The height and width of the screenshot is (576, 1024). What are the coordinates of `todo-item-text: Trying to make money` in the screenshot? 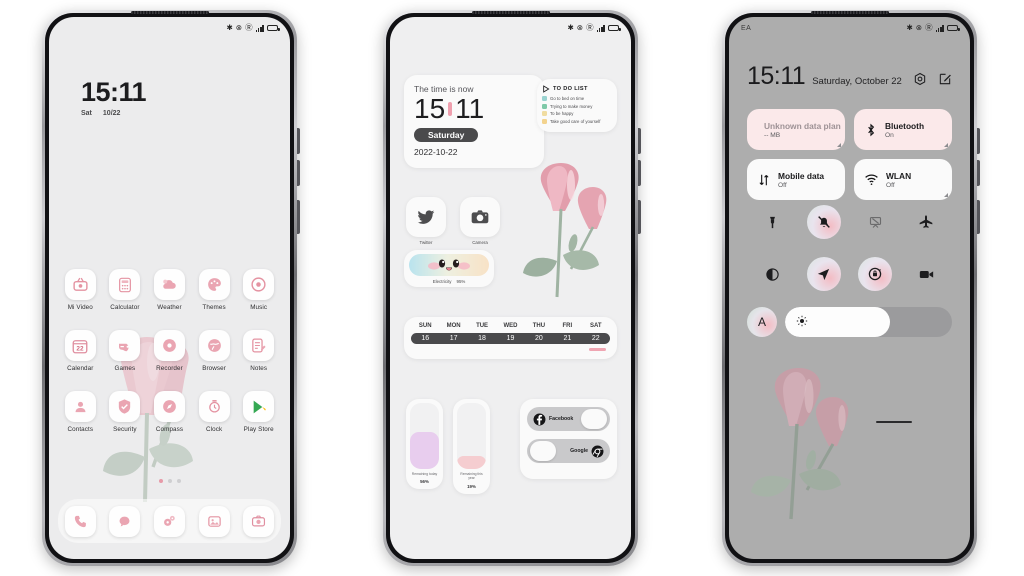 It's located at (571, 106).